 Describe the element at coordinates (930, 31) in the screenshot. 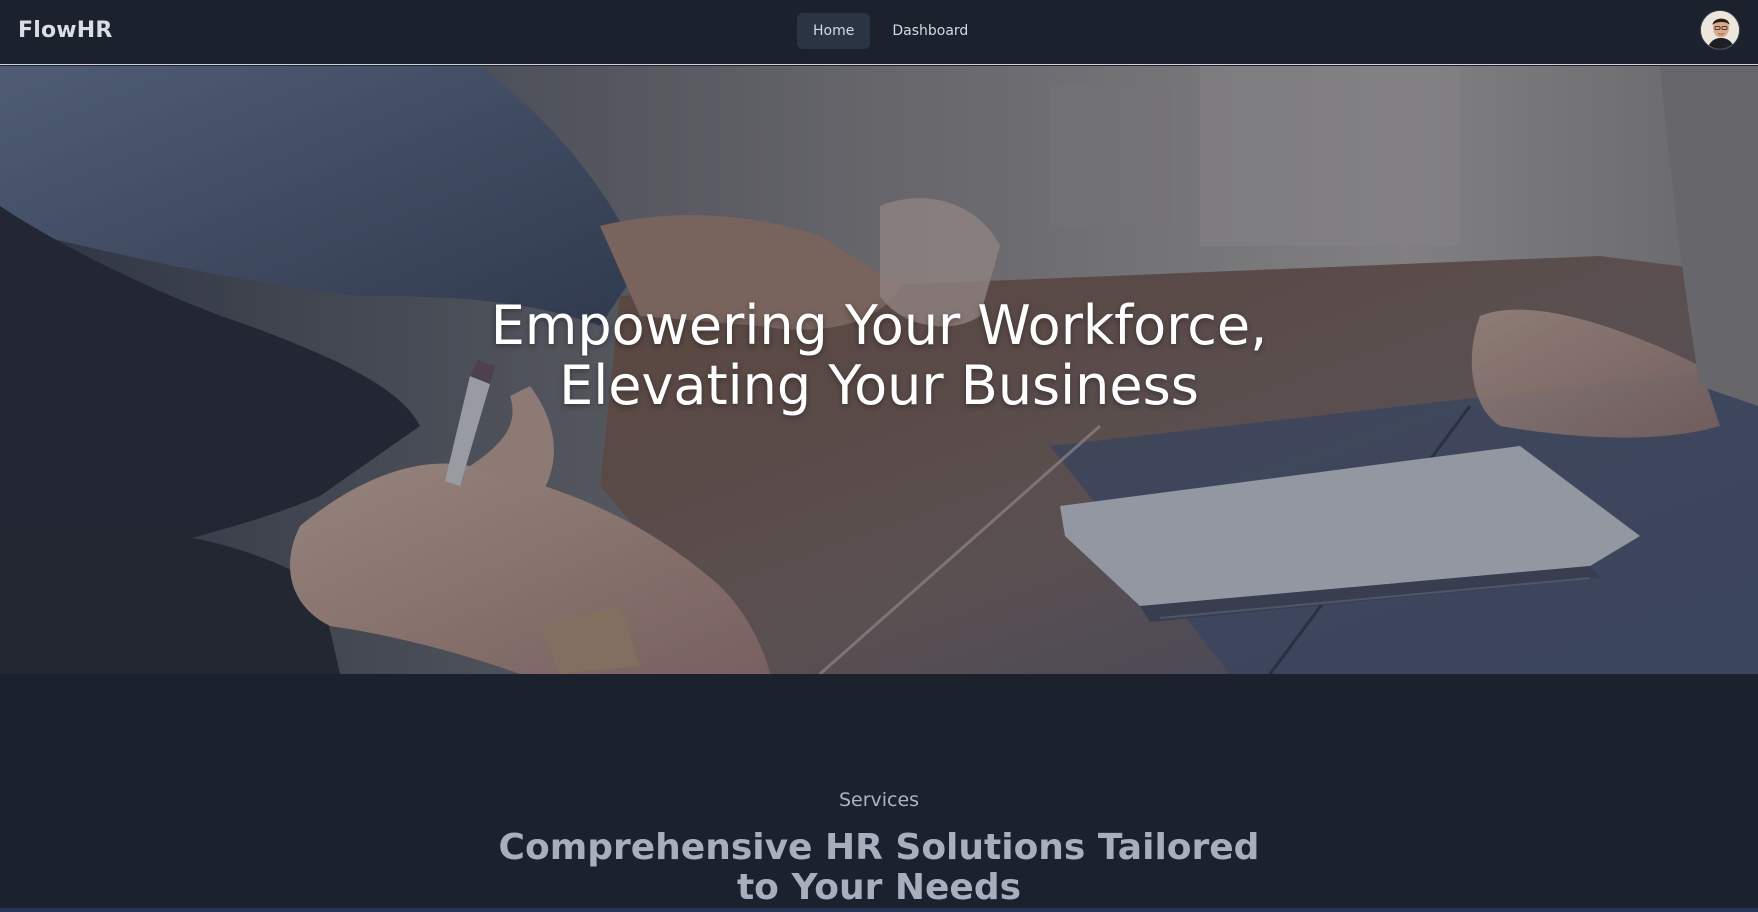

I see `nav-link-dashboard: Dashboard` at that location.